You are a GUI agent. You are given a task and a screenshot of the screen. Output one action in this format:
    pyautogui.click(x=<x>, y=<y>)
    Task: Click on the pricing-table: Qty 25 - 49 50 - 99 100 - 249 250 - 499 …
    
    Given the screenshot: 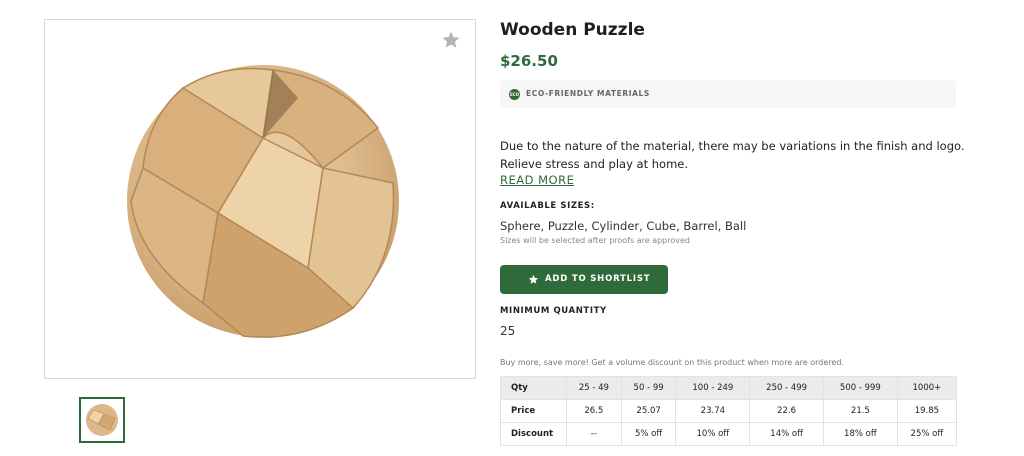 What is the action you would take?
    pyautogui.click(x=729, y=411)
    